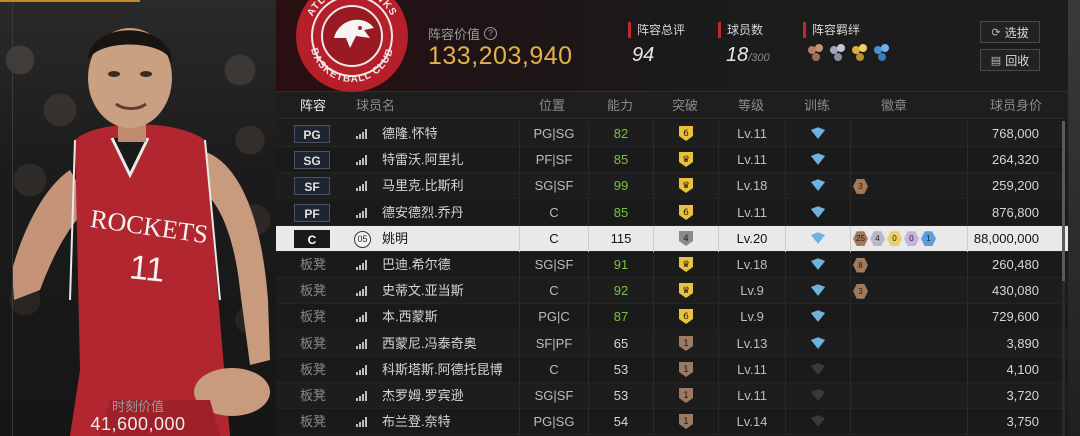  I want to click on table-row: SF 马里克.比斯利 SG|SF 99 ♛ Lv.18 3 259,200, so click(672, 186).